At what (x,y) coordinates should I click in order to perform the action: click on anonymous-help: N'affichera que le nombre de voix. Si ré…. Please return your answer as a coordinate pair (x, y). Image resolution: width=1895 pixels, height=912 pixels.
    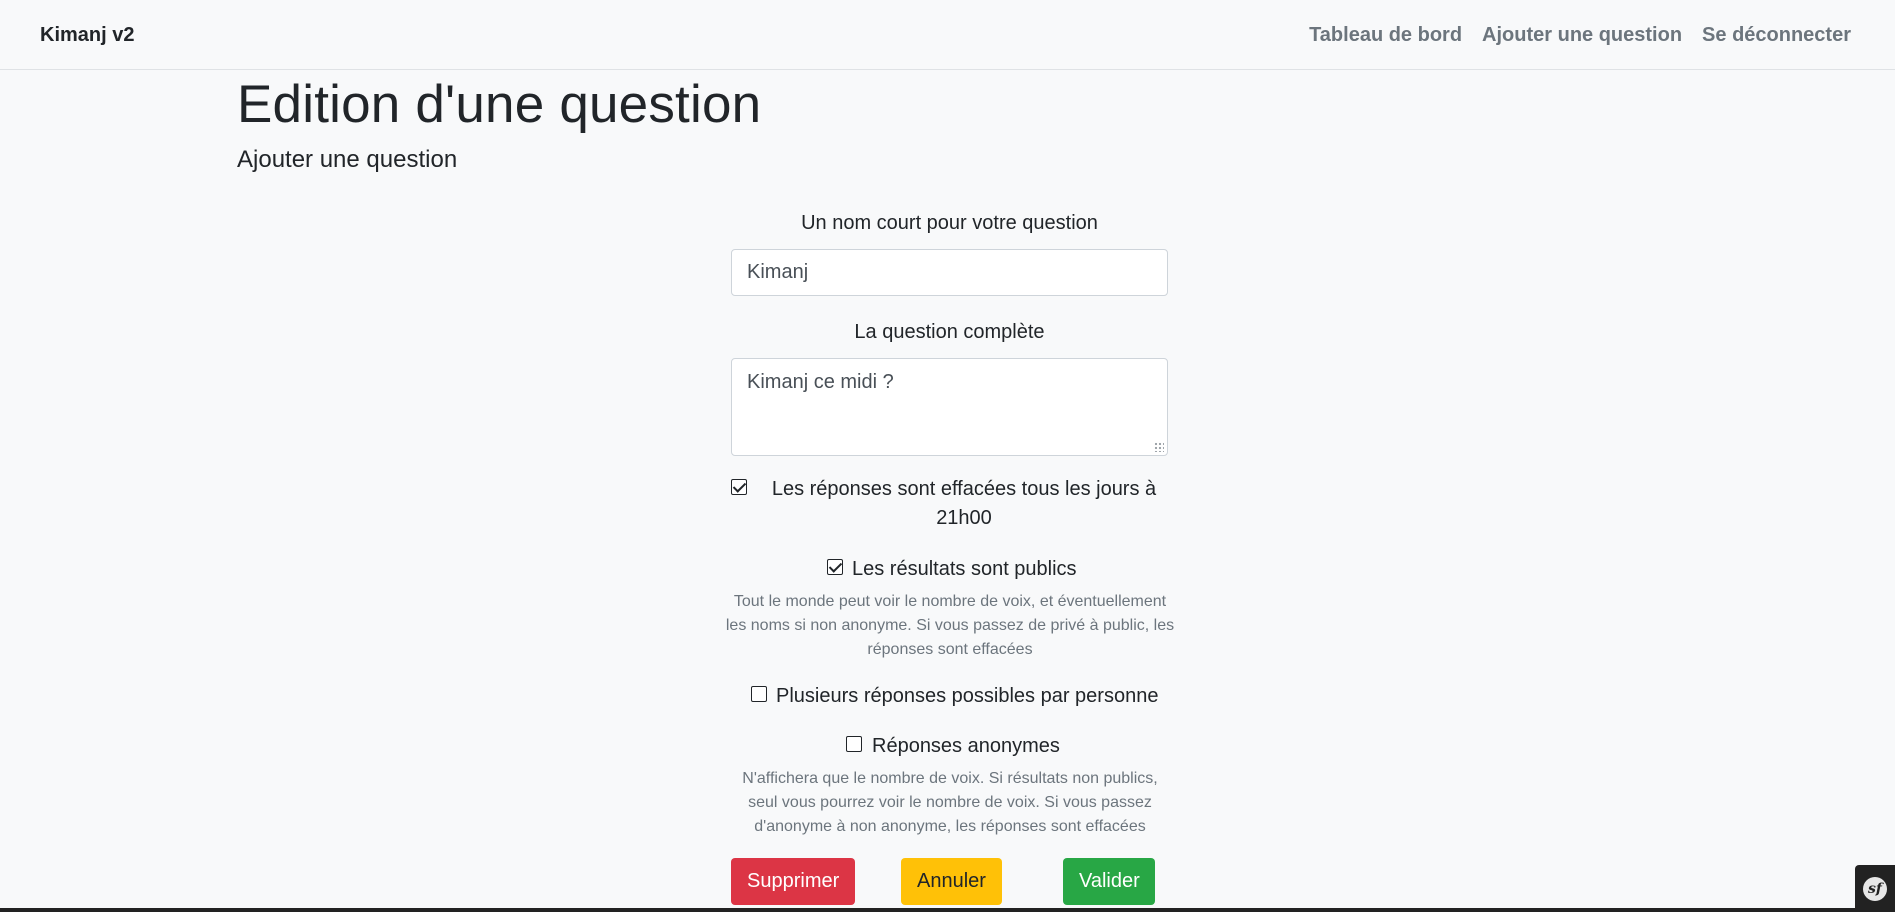
    Looking at the image, I should click on (950, 803).